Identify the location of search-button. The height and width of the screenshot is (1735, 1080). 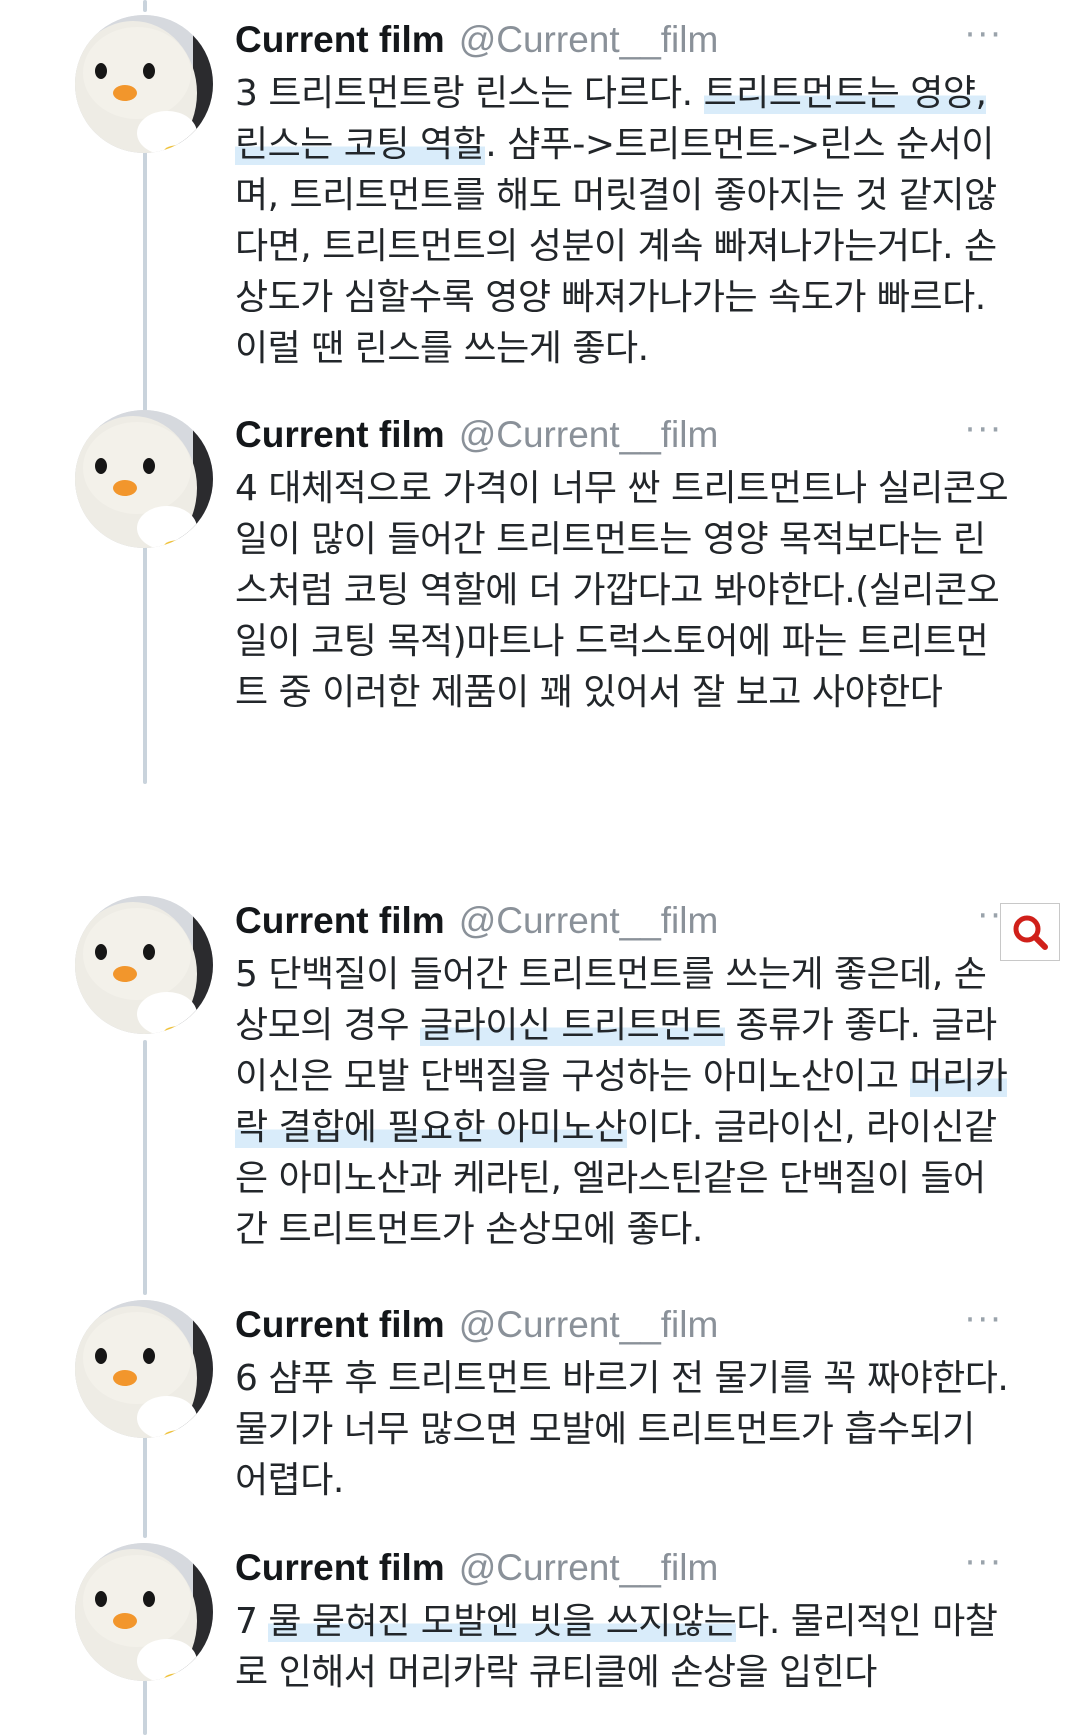
(1030, 932).